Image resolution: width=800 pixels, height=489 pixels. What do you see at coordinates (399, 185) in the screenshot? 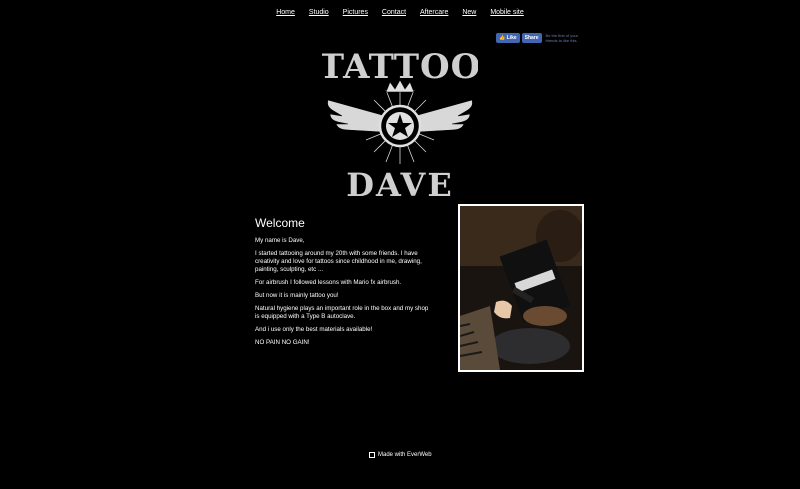
I see `logo-line2: DAVE` at bounding box center [399, 185].